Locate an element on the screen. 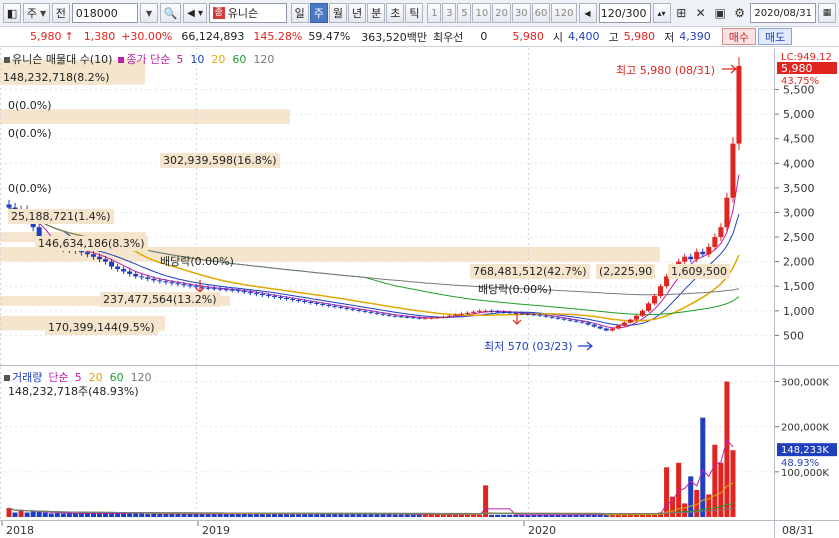  period-tab: 초 is located at coordinates (395, 13).